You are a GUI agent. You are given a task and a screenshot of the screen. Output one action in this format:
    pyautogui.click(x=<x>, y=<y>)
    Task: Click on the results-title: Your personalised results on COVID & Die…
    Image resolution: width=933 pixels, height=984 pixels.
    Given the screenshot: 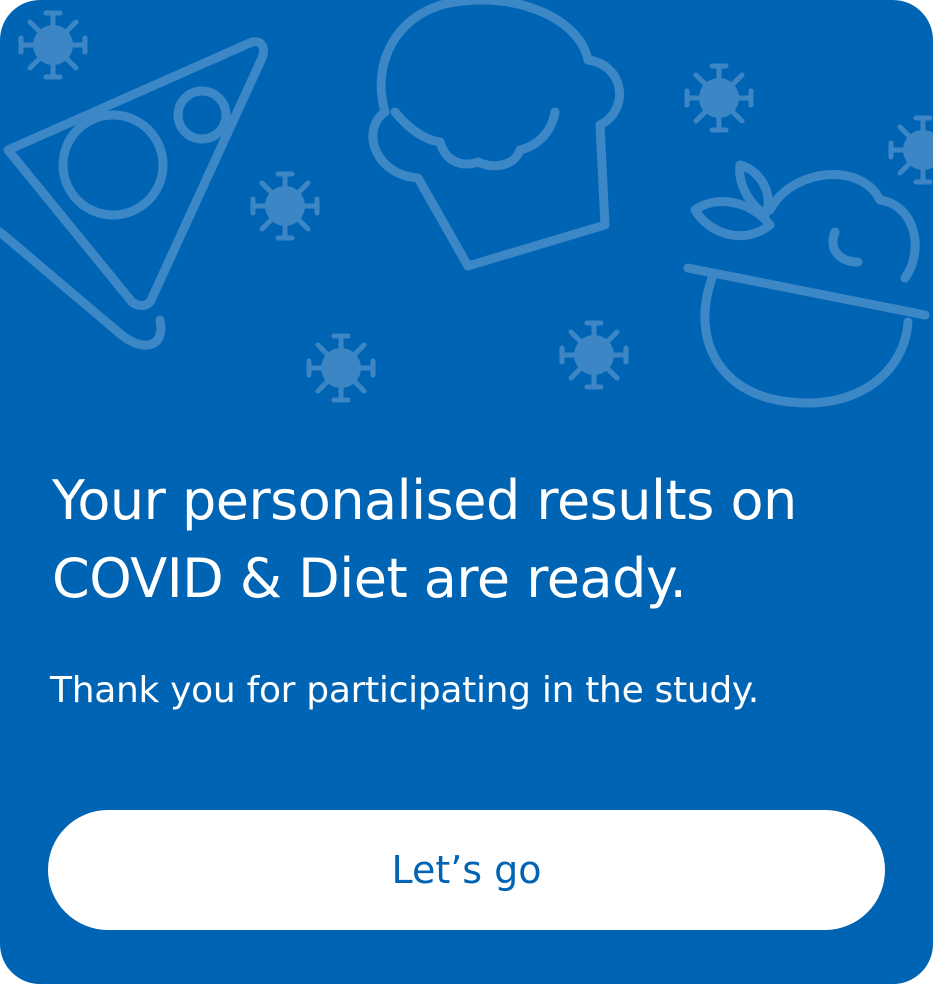 What is the action you would take?
    pyautogui.click(x=424, y=539)
    